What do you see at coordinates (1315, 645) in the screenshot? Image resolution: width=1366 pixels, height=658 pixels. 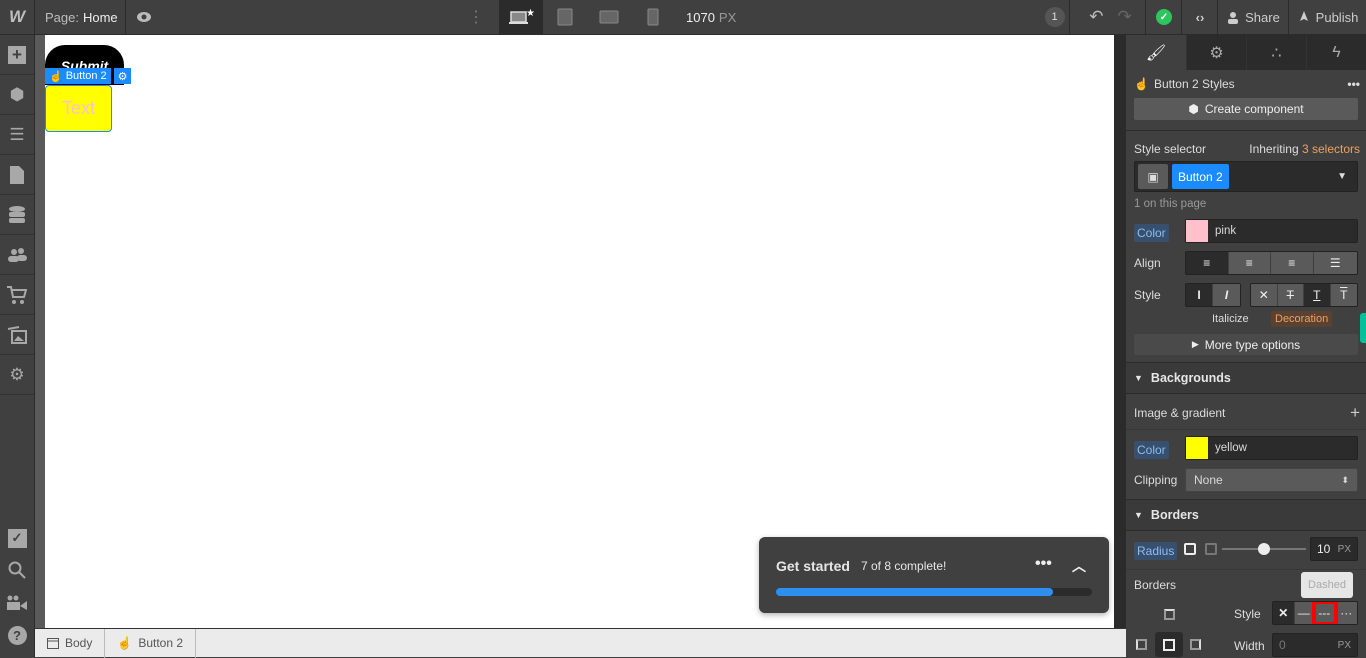 I see `border-width-input: 0 PX` at bounding box center [1315, 645].